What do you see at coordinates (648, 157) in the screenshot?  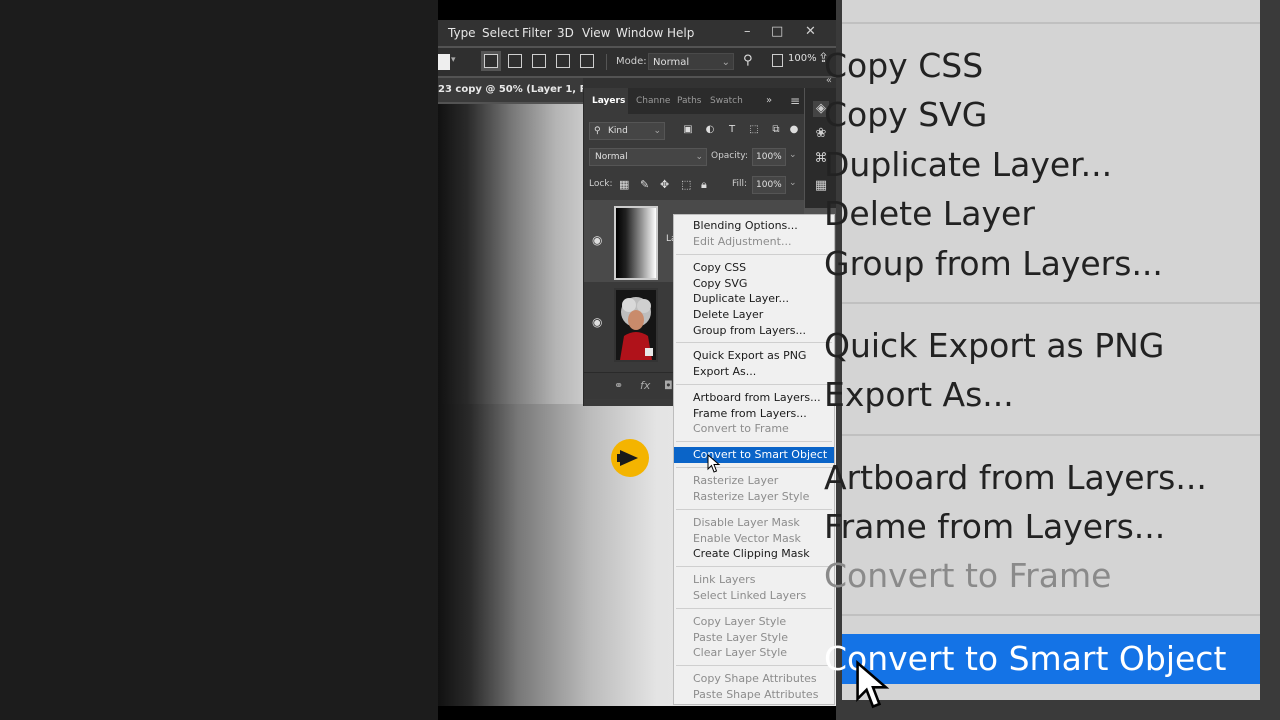 I see `blend-mode-select: Normal ⌄` at bounding box center [648, 157].